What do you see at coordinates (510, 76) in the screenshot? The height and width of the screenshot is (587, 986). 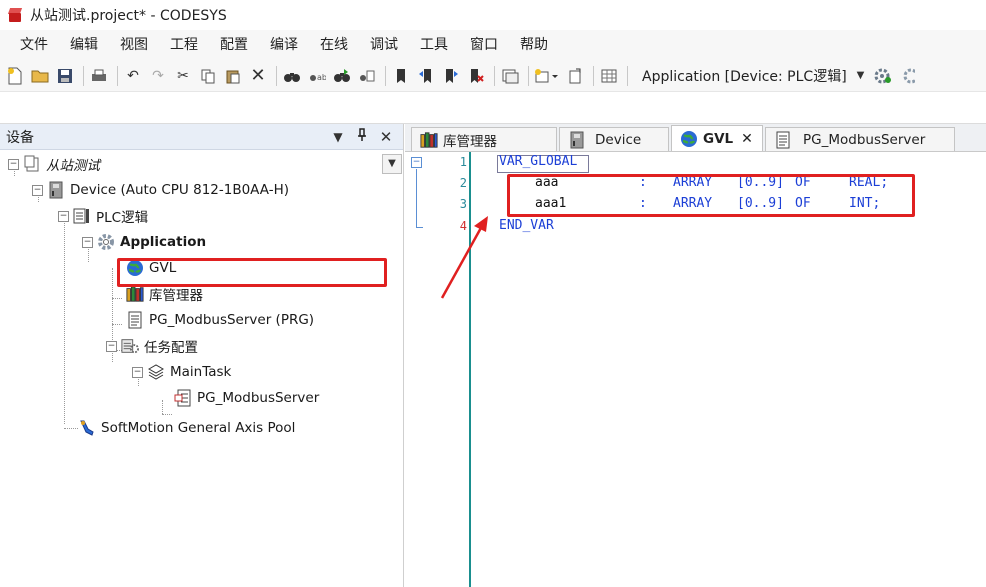 I see `pages-icon` at bounding box center [510, 76].